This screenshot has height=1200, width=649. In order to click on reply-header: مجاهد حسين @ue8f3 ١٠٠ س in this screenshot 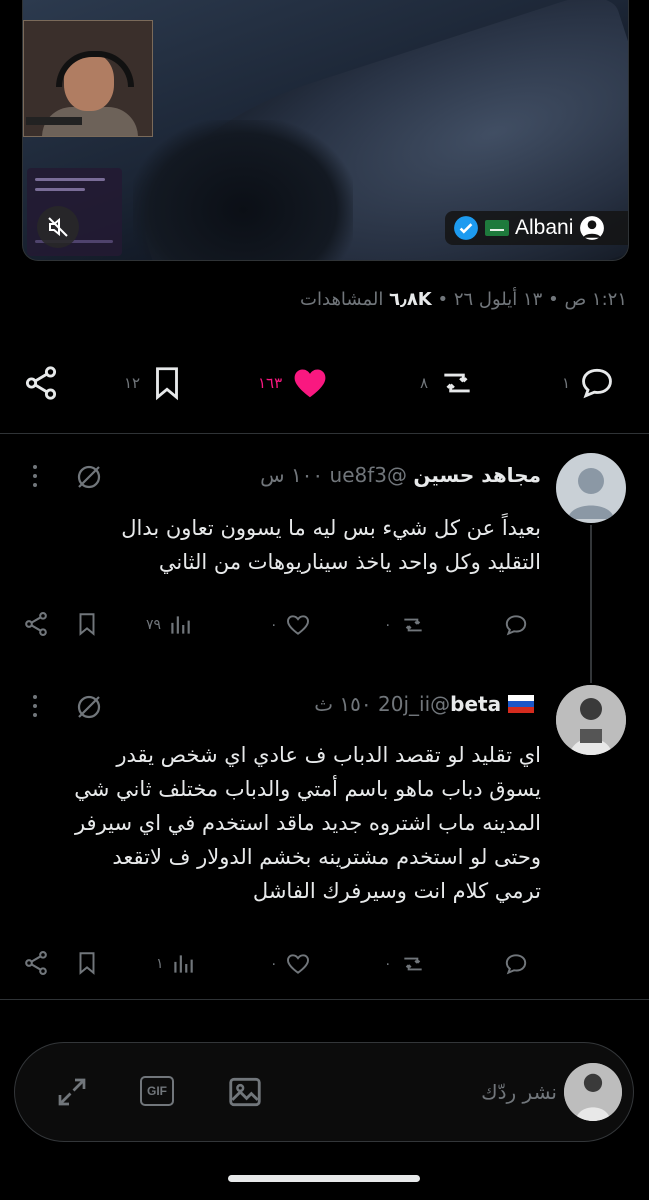, I will do `click(400, 475)`.